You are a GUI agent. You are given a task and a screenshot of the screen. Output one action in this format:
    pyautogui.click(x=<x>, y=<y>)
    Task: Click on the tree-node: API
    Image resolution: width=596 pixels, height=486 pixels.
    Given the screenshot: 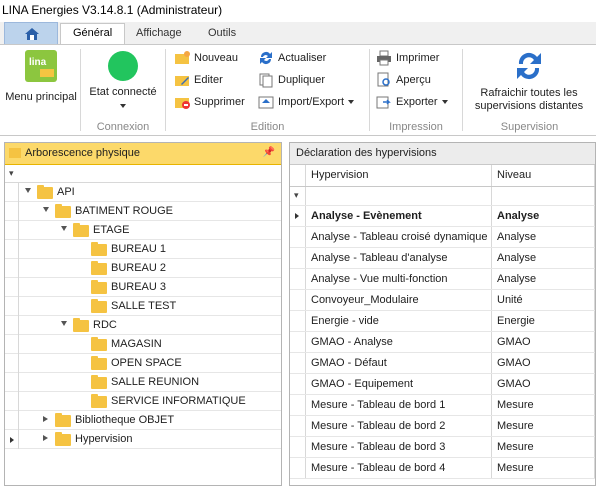 What is the action you would take?
    pyautogui.click(x=143, y=192)
    